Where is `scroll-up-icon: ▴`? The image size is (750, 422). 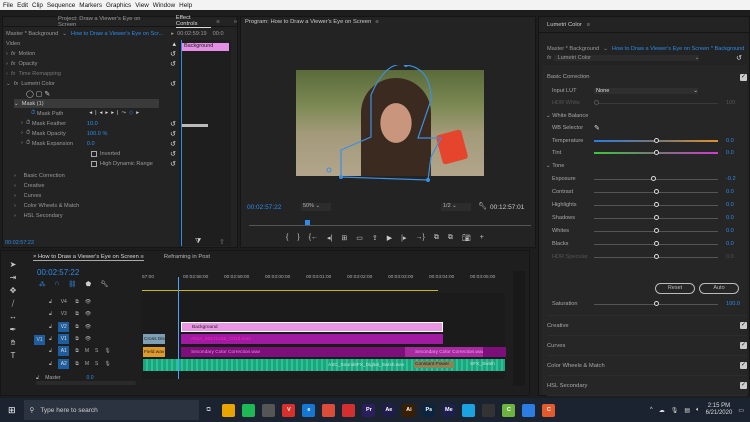 scroll-up-icon: ▴ is located at coordinates (174, 44).